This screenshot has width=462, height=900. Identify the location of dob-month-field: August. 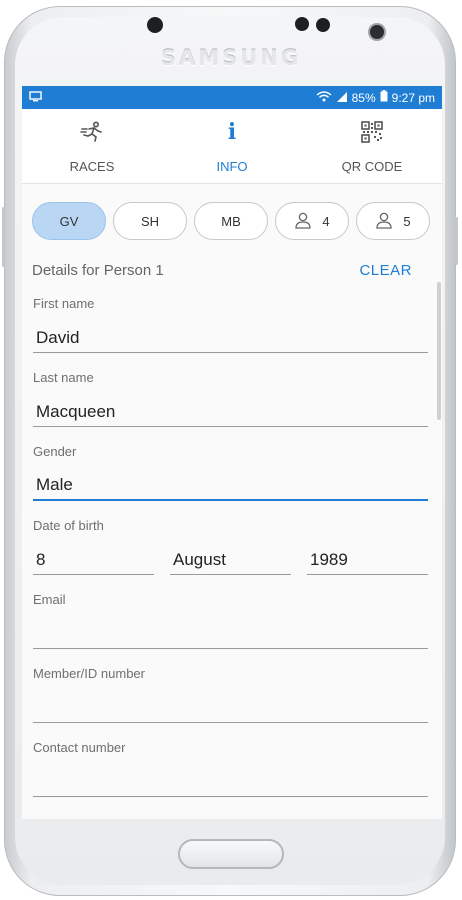
(230, 560).